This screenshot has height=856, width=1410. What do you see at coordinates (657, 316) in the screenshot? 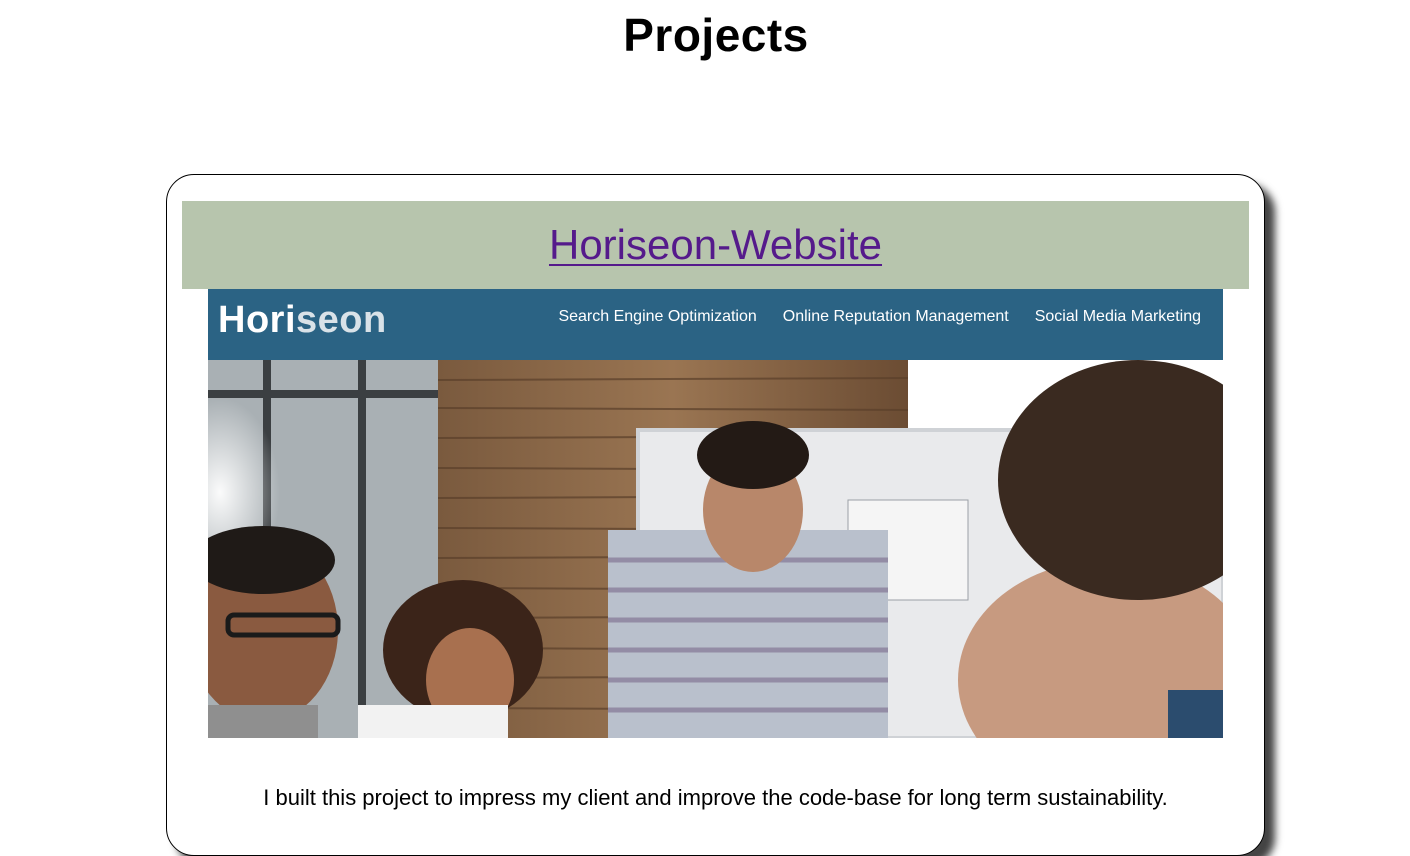
I see `screenshot-nav-item: Search Engine Optimization` at bounding box center [657, 316].